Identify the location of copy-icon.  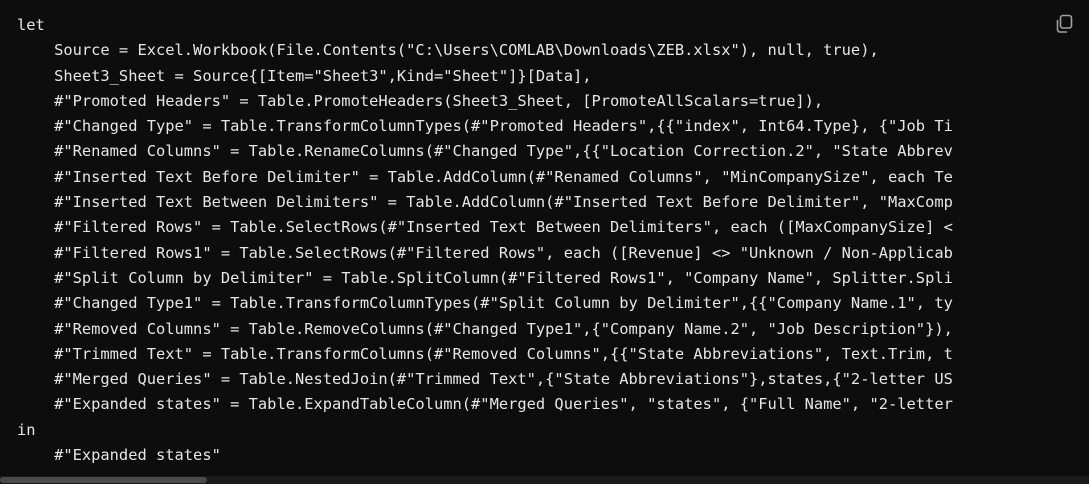
(1064, 23).